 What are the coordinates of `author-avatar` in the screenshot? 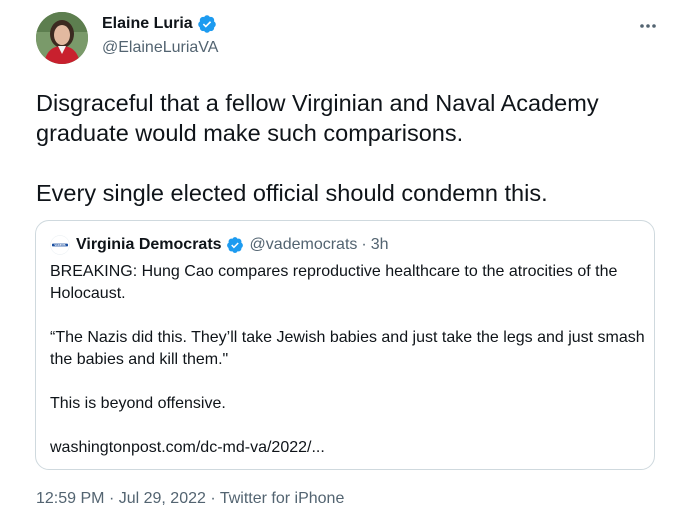 It's located at (62, 38).